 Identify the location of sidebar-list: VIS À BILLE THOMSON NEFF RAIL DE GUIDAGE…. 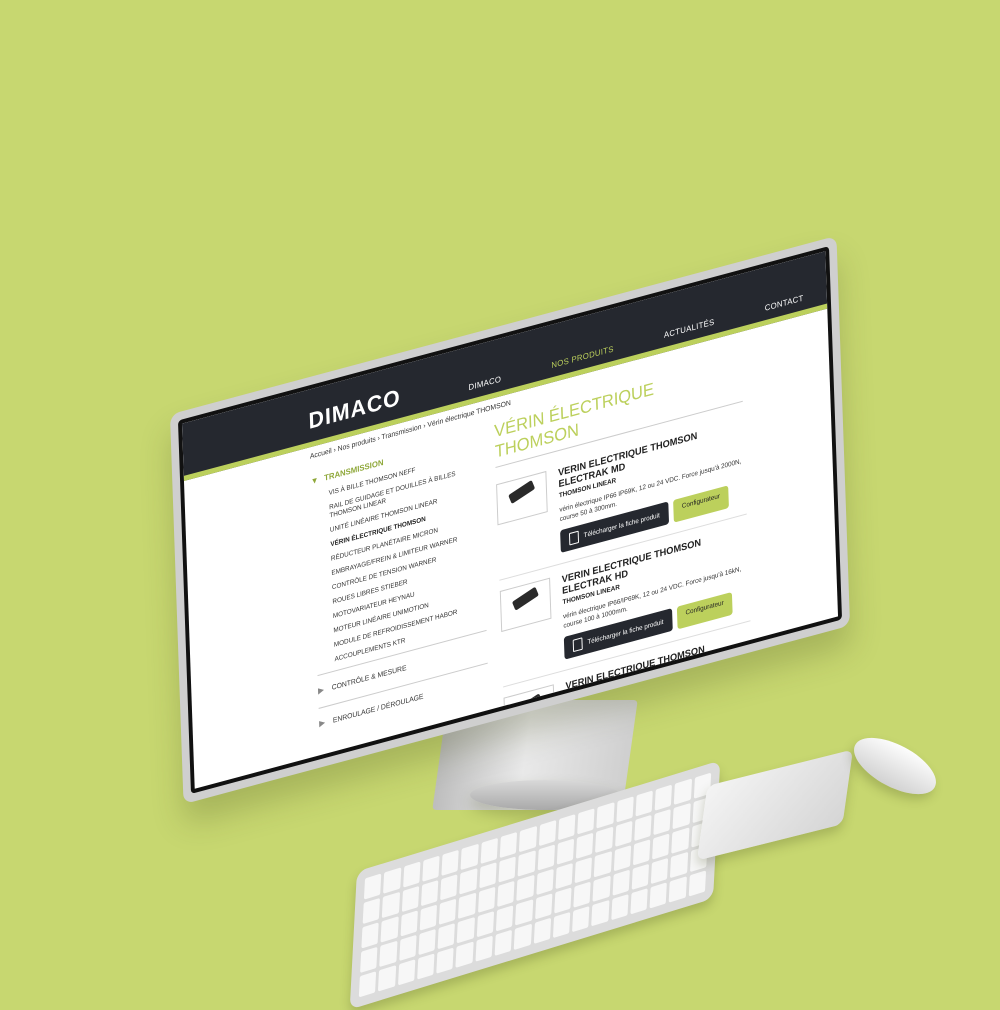
(408, 556).